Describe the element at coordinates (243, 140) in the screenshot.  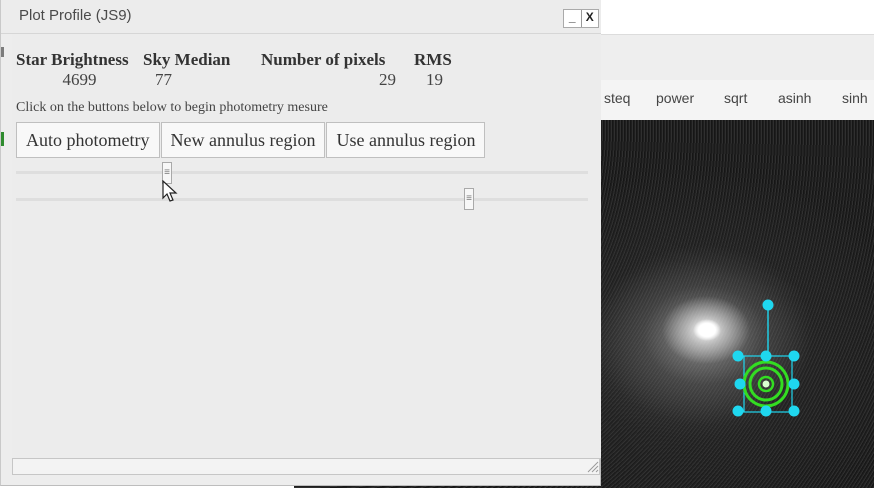
I see `new-annulus-region-button: New annulus region` at that location.